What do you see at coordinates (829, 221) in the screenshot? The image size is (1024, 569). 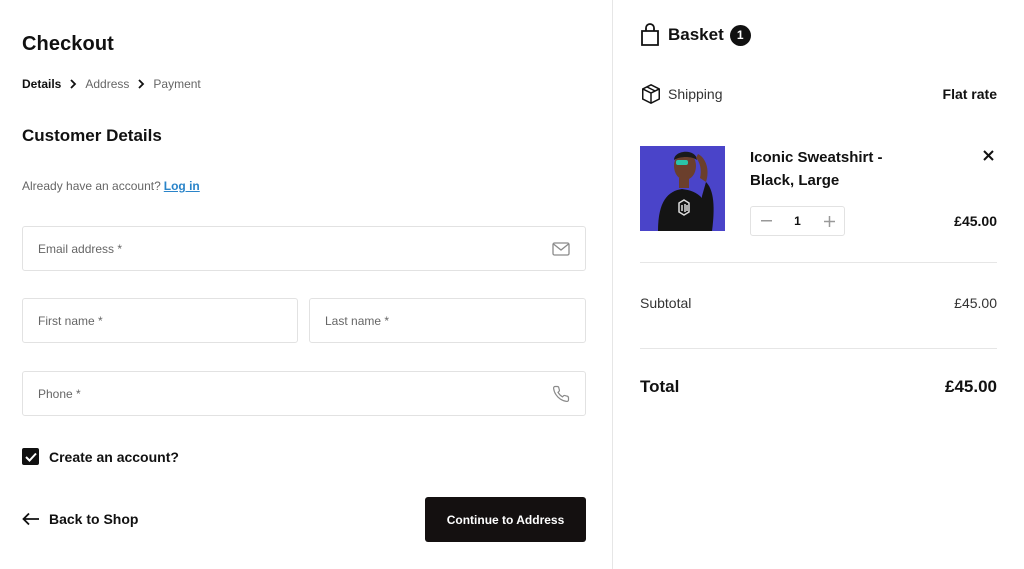 I see `plus-icon` at bounding box center [829, 221].